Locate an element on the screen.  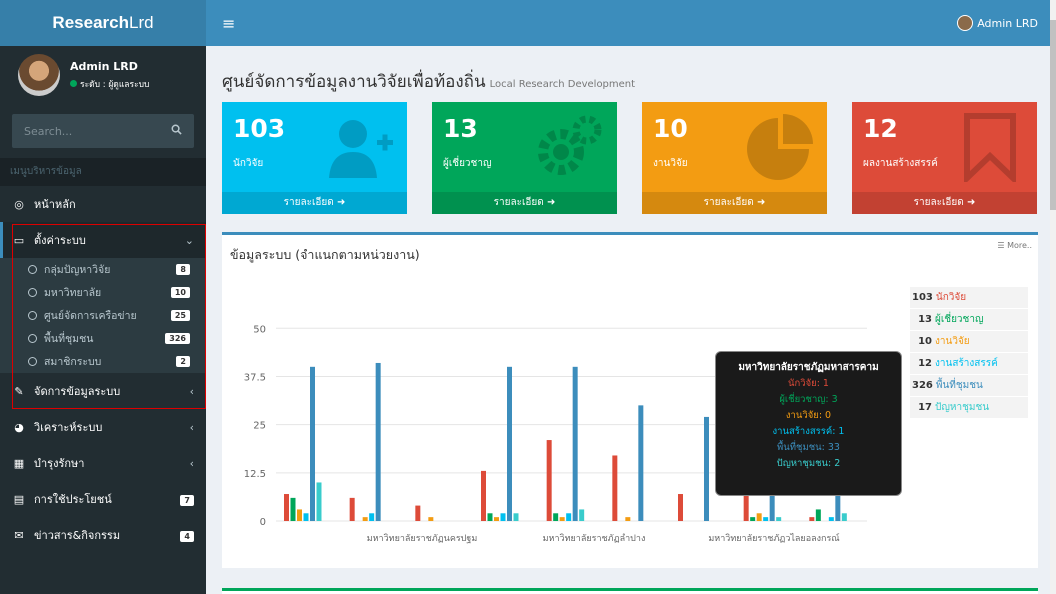
sidebar-item-maintain: ▦ บำรุงรักษา ‹ is located at coordinates (103, 463).